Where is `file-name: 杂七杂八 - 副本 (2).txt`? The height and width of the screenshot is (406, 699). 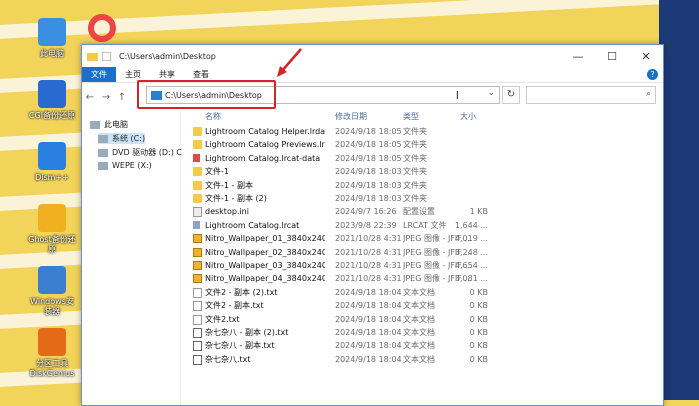 file-name: 杂七杂八 - 副本 (2).txt is located at coordinates (247, 332).